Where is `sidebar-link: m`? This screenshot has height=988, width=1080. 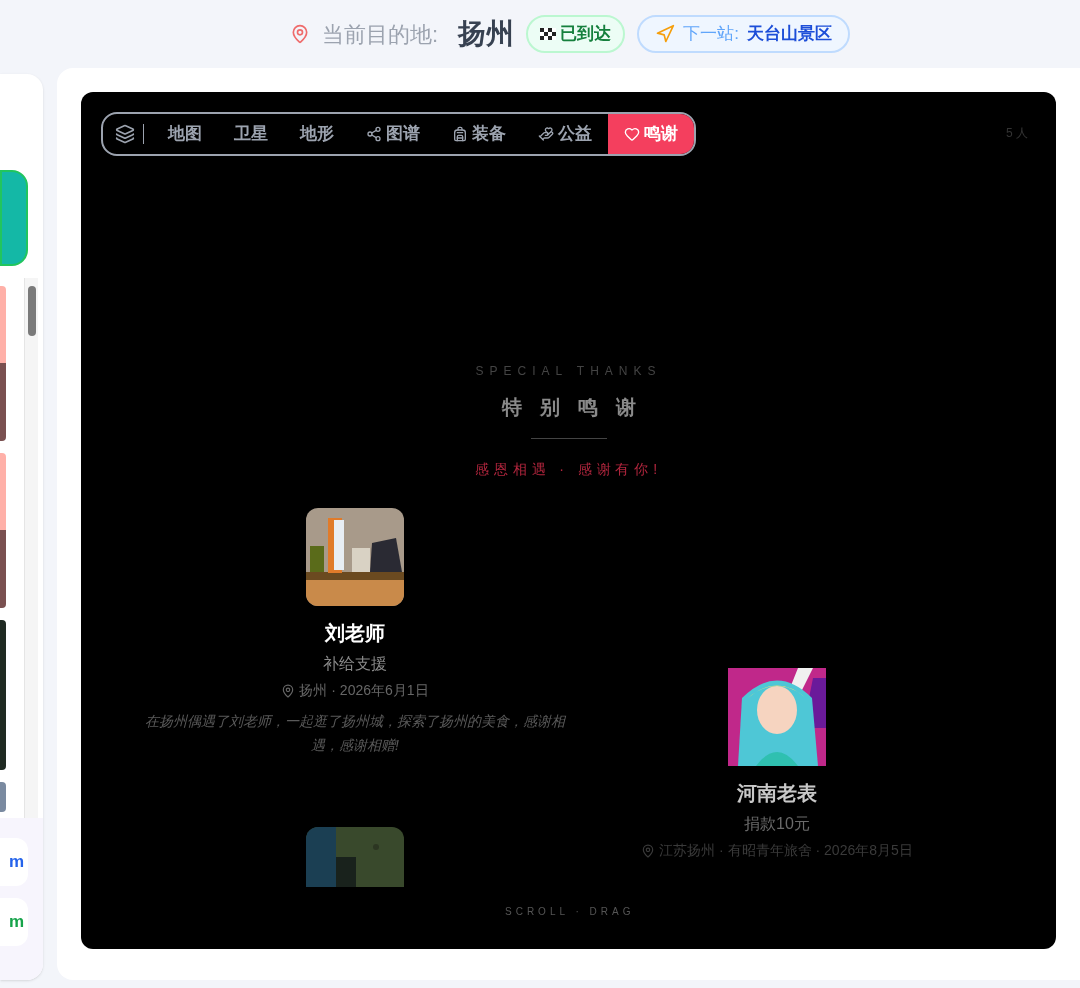 sidebar-link: m is located at coordinates (14, 862).